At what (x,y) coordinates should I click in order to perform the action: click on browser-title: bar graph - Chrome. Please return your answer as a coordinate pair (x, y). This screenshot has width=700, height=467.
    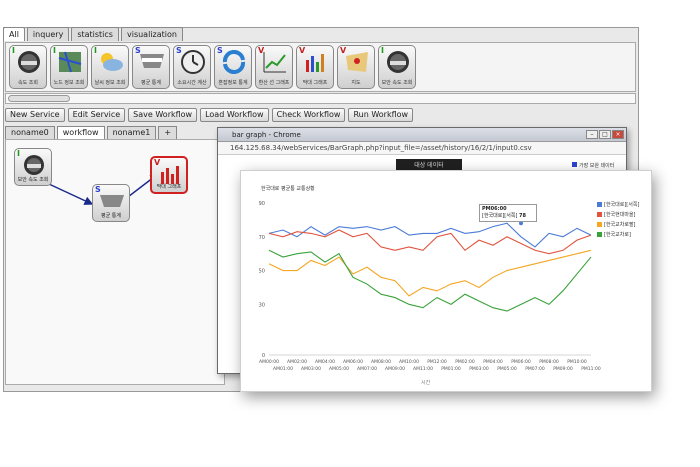
    Looking at the image, I should click on (266, 135).